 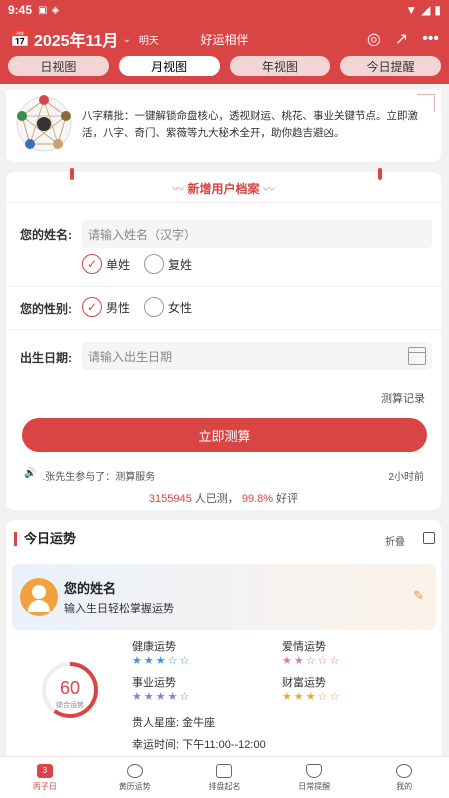 I want to click on avatar, so click(x=39, y=597).